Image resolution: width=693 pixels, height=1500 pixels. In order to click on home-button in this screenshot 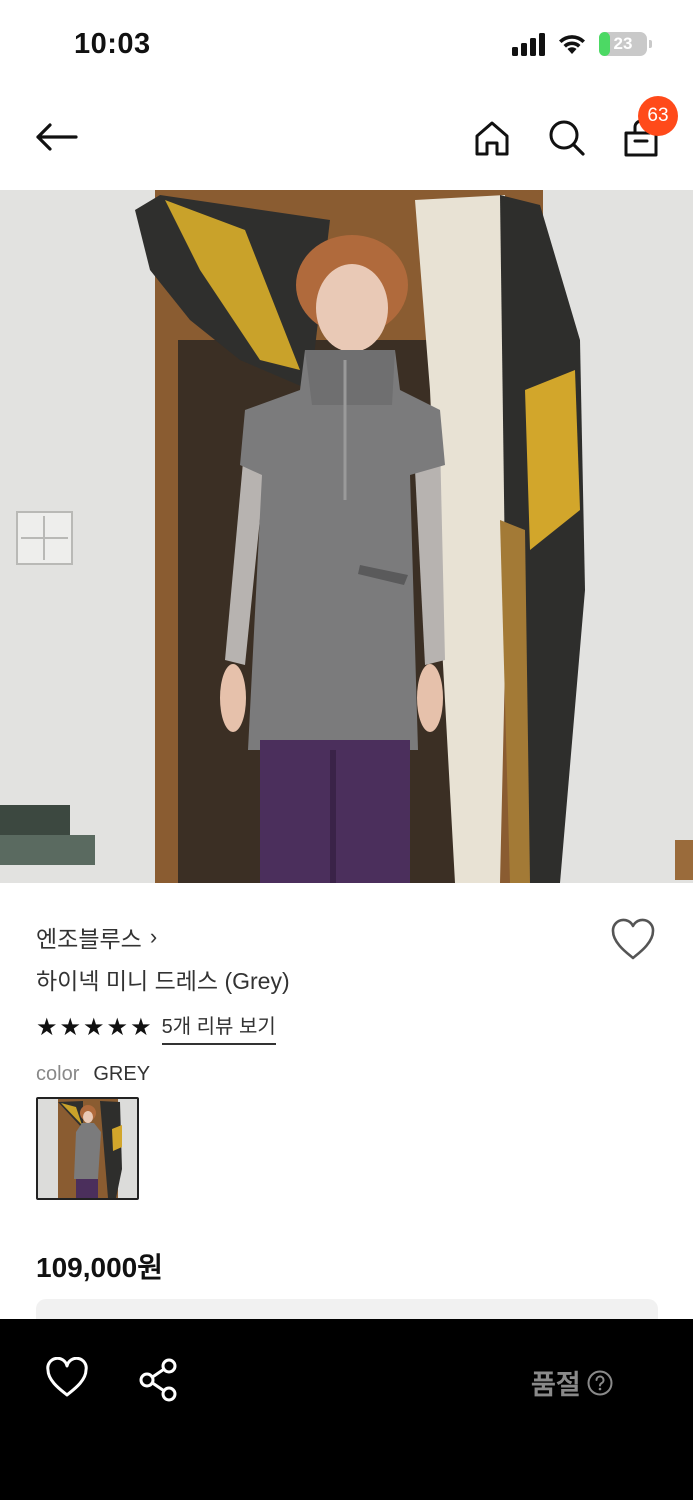, I will do `click(492, 138)`.